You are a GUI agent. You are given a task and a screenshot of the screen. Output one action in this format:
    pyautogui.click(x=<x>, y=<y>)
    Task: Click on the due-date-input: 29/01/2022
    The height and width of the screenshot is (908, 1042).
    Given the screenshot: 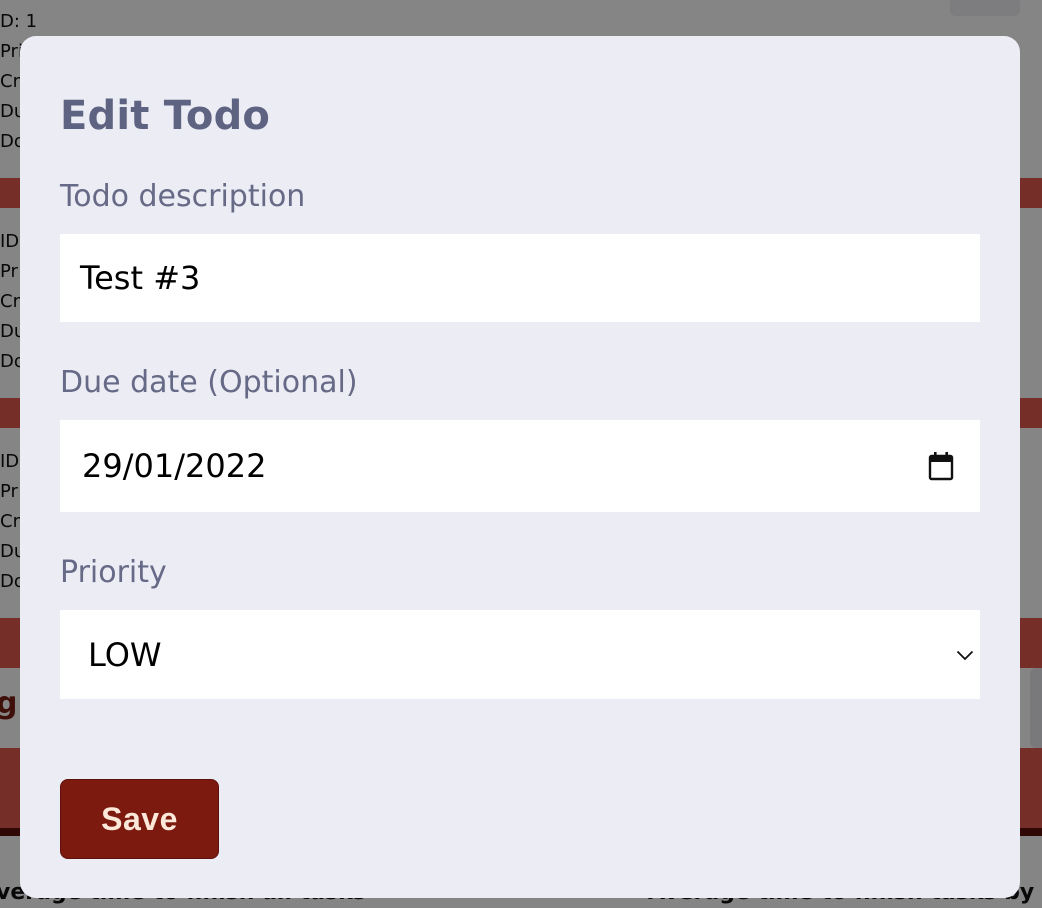 What is the action you would take?
    pyautogui.click(x=520, y=466)
    